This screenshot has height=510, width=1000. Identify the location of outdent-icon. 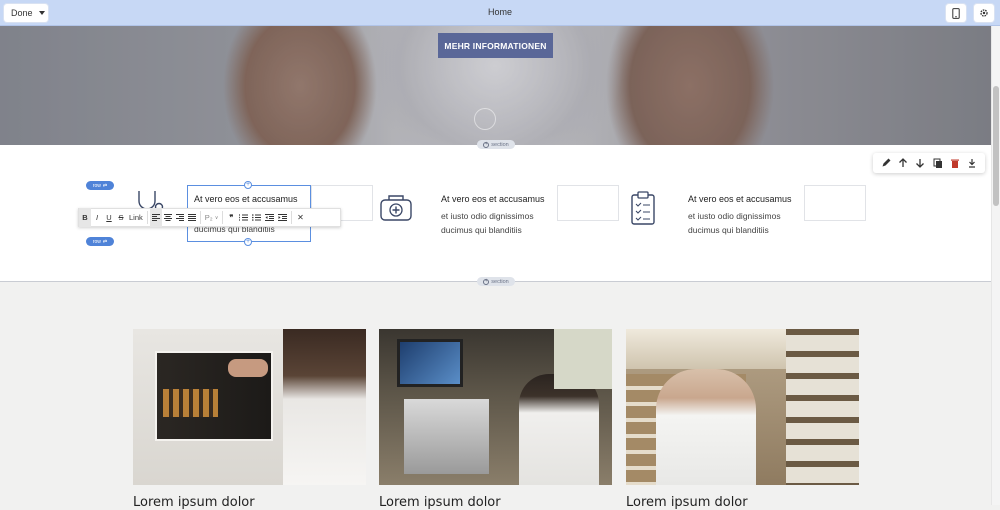
(270, 217).